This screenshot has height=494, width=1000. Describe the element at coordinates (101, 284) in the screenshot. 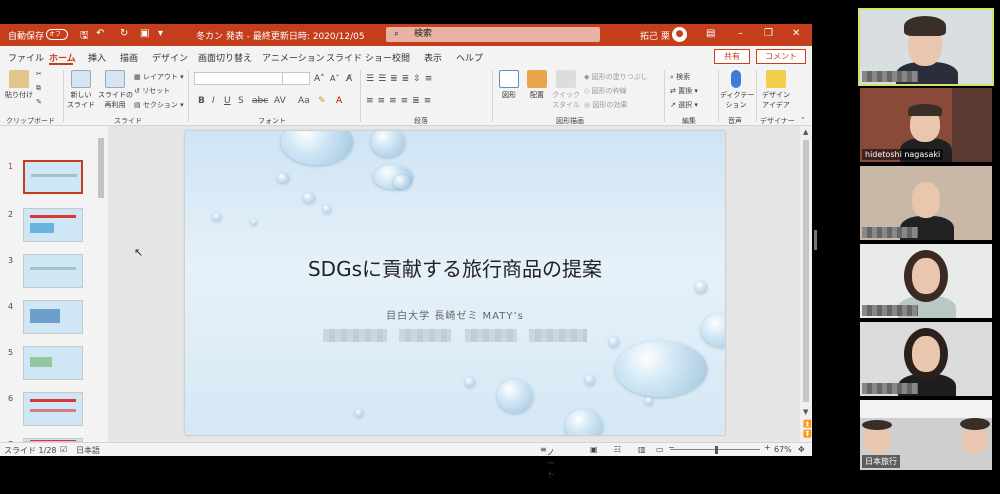

I see `thumbnail-scrollbar` at that location.